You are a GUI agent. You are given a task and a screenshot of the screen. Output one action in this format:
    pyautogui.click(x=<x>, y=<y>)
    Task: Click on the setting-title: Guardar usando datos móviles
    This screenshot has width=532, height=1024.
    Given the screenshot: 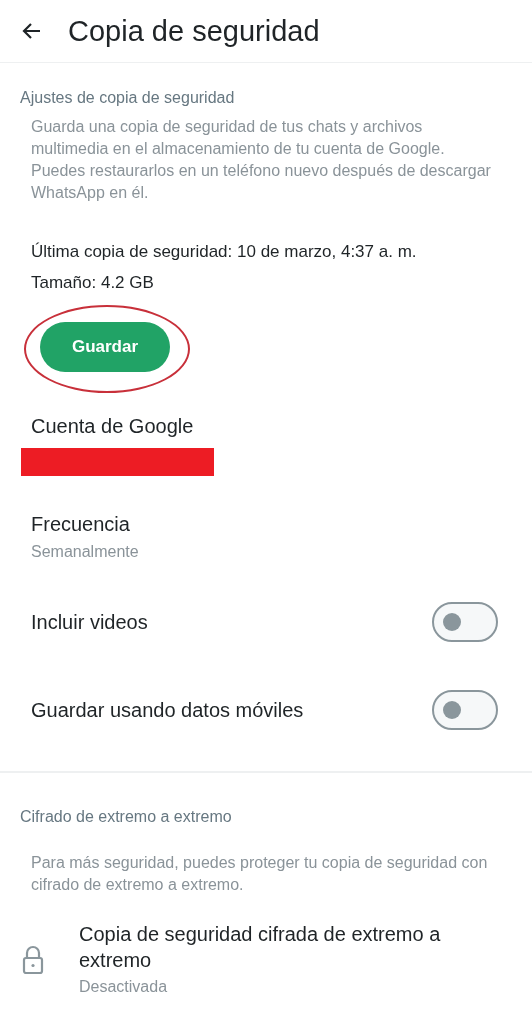 What is the action you would take?
    pyautogui.click(x=152, y=710)
    